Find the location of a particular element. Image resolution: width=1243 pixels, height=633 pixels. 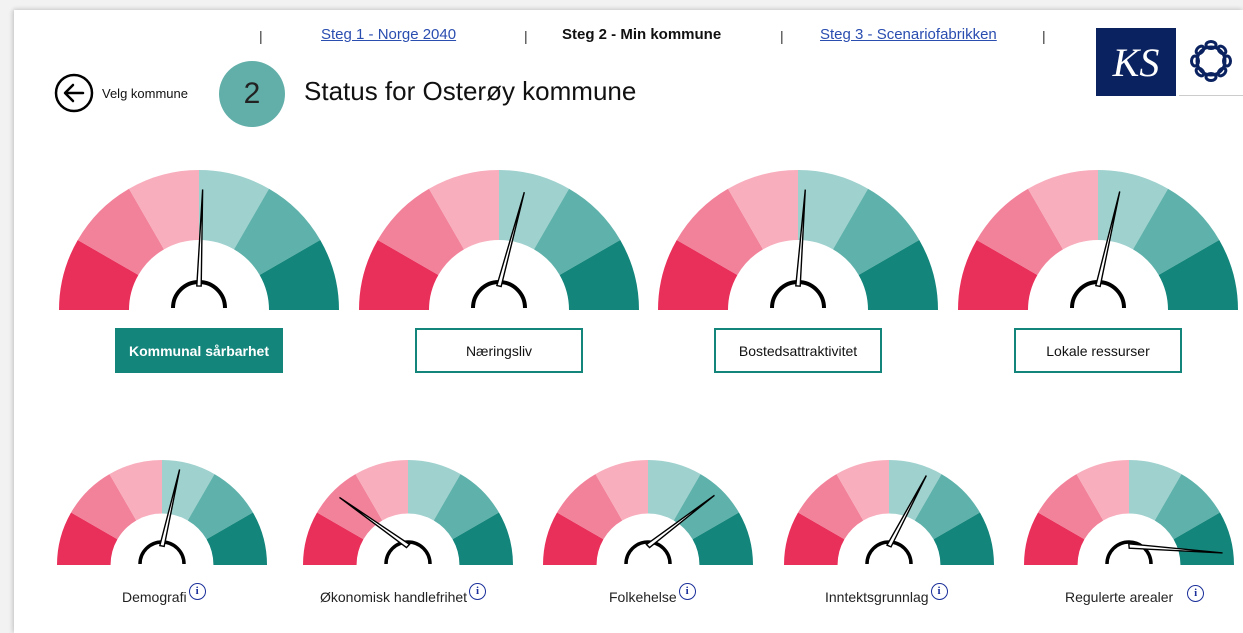

sub-label-inntektsgrunnlag: Inntektsgrunnlag i is located at coordinates (886, 594).